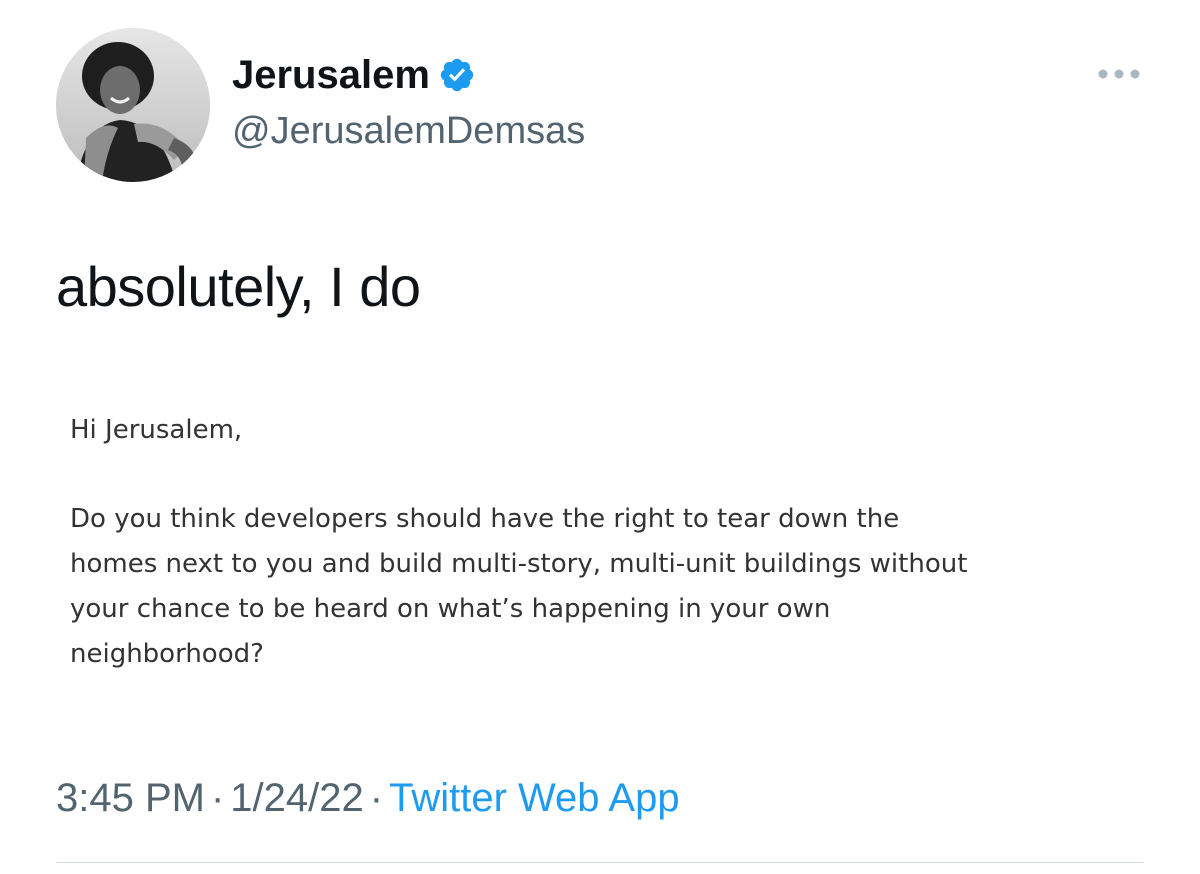 The height and width of the screenshot is (874, 1200). I want to click on tweet-source-link: Twitter Web App, so click(534, 798).